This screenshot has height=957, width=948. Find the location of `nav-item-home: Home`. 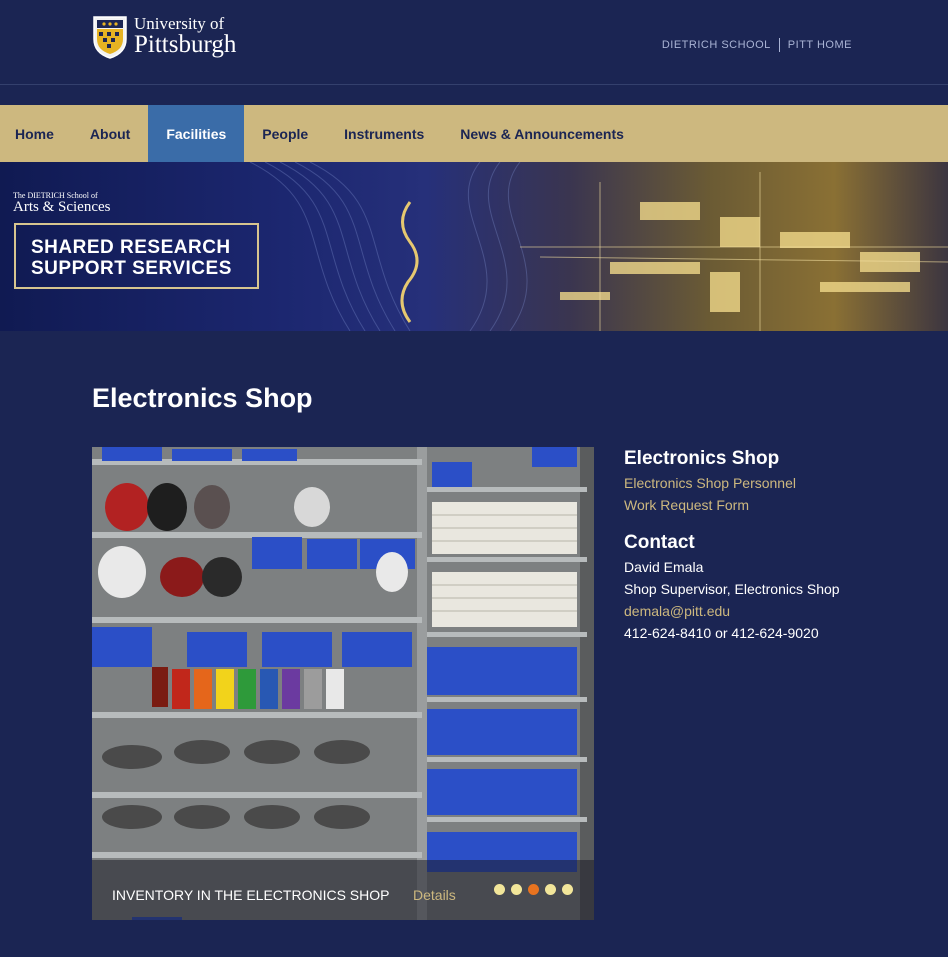

nav-item-home: Home is located at coordinates (36, 133).